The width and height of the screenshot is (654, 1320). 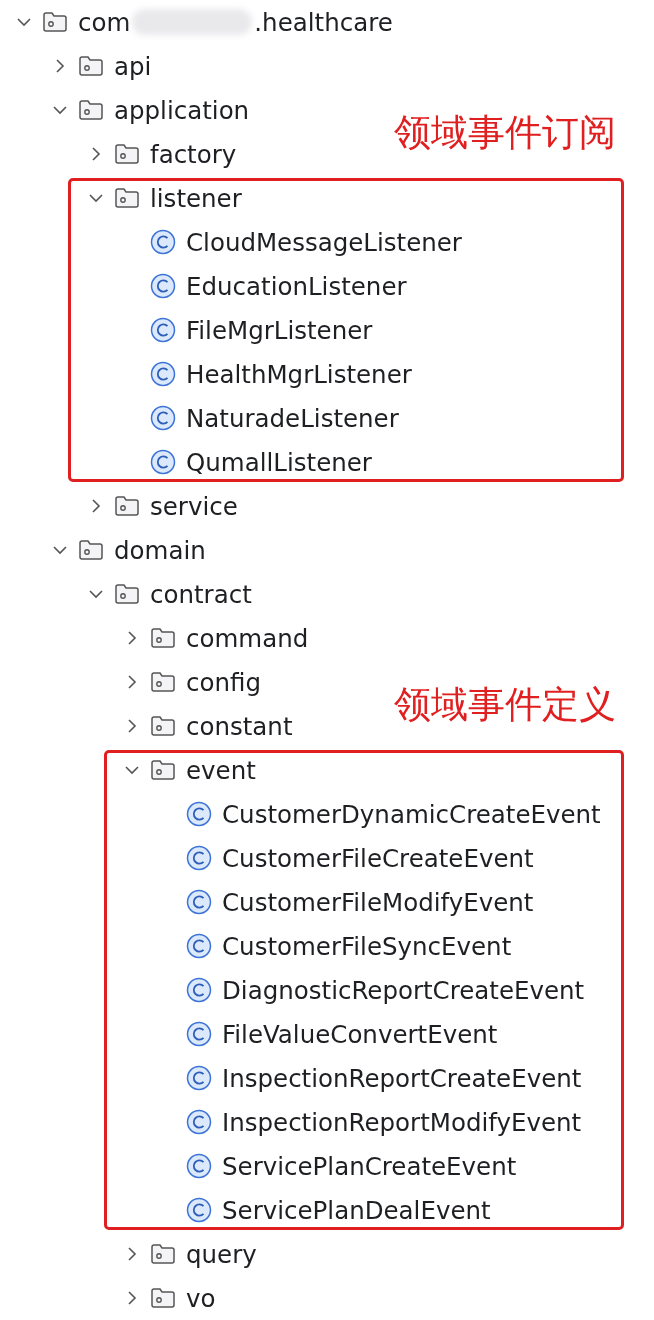 I want to click on class-item: CustomerFileSyncEvent, so click(x=310, y=946).